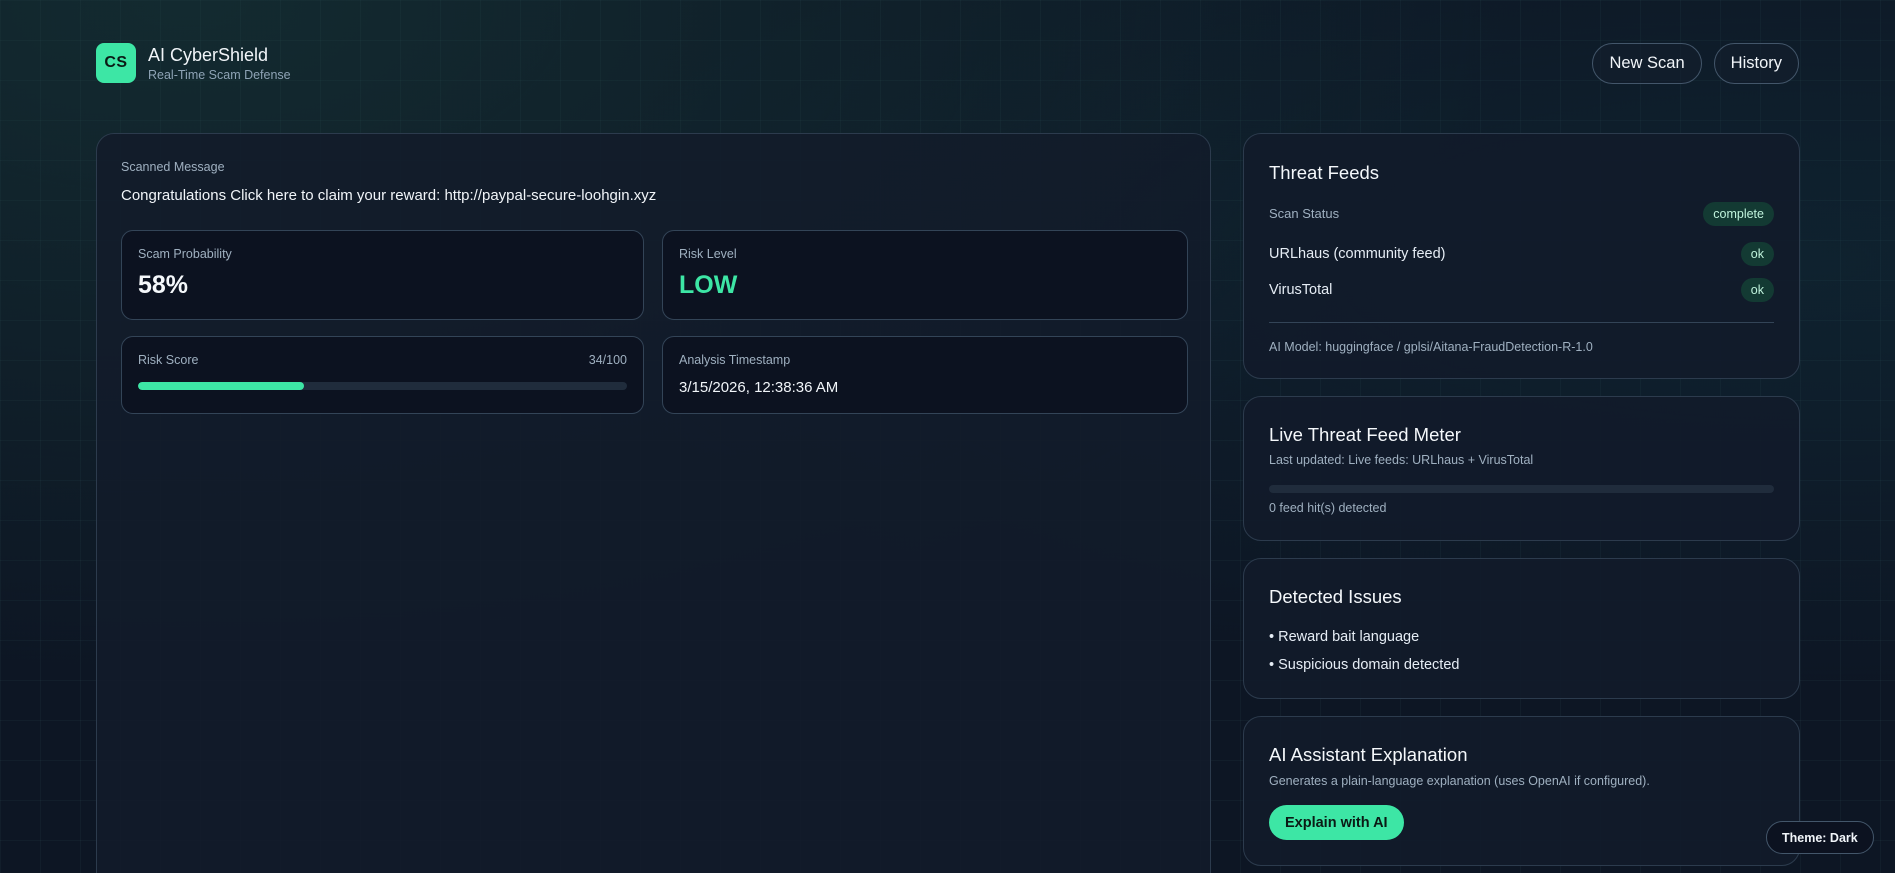 The width and height of the screenshot is (1895, 873). I want to click on feed-status-badge-urlhaus: ok, so click(1757, 254).